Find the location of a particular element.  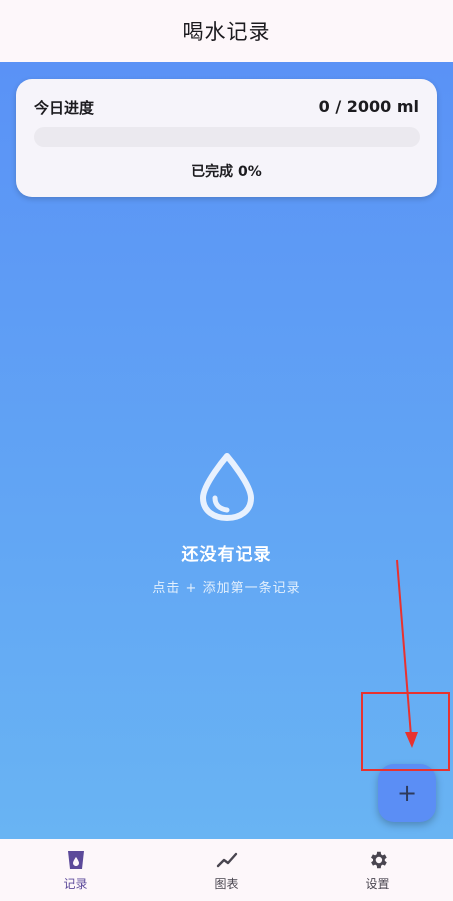

page-title: 喝水记录 is located at coordinates (226, 32).